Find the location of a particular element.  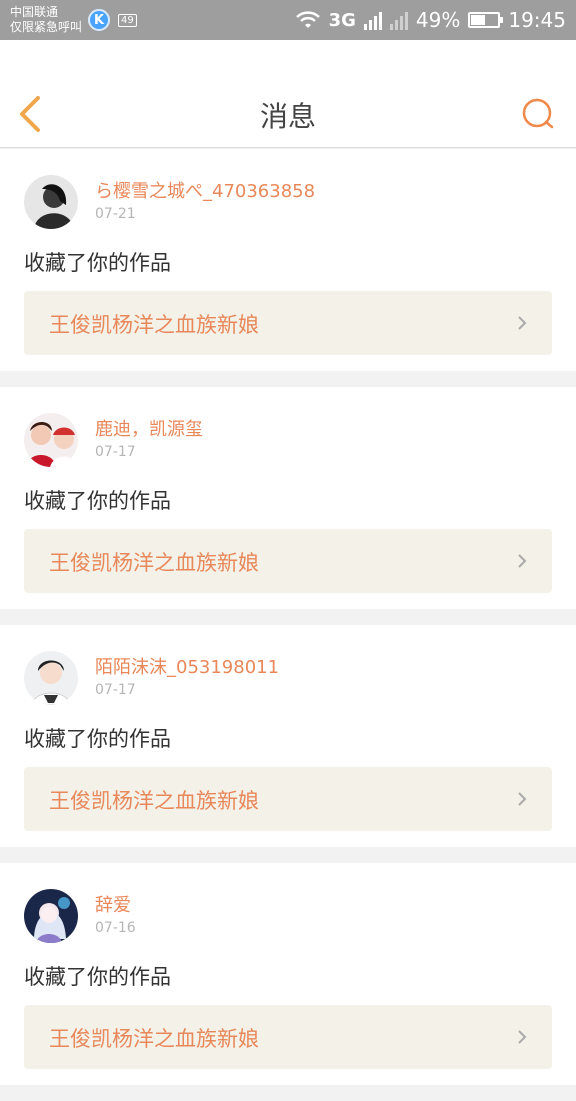

app-header: 消息 is located at coordinates (288, 94).